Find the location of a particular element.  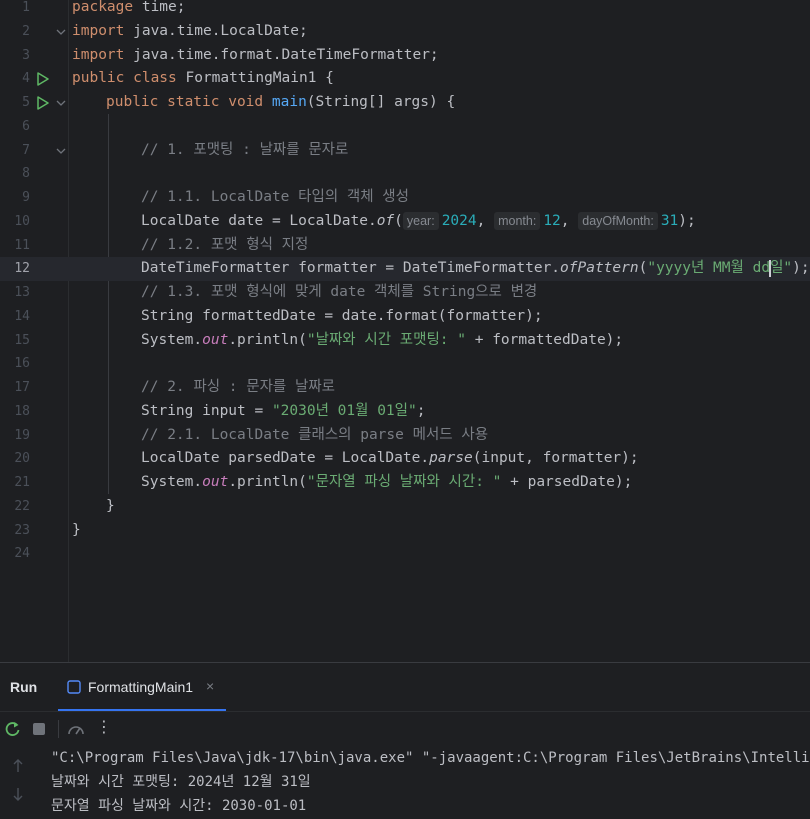

code-text: (input, formatter); is located at coordinates (555, 458).